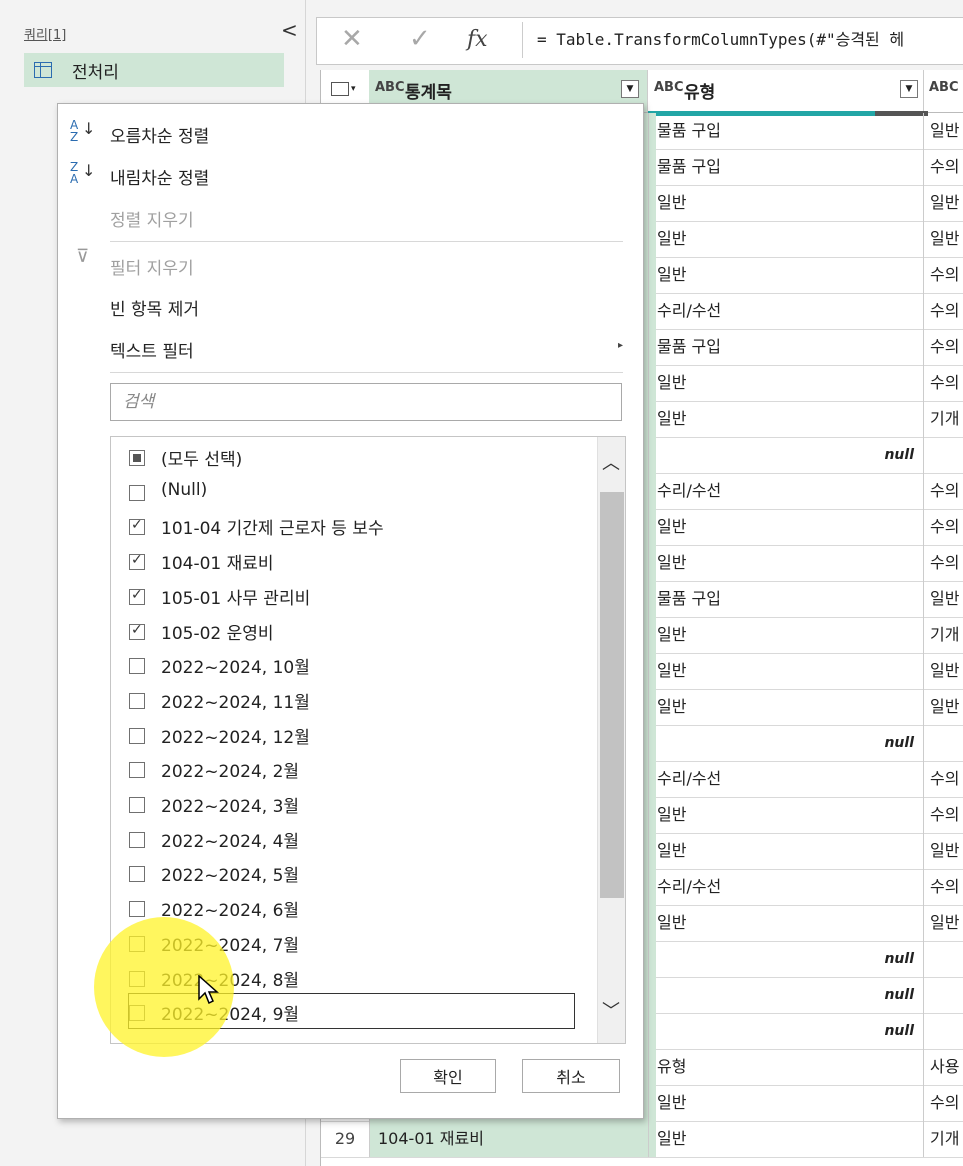  What do you see at coordinates (289, 30) in the screenshot?
I see `collapse-pane-button: <` at bounding box center [289, 30].